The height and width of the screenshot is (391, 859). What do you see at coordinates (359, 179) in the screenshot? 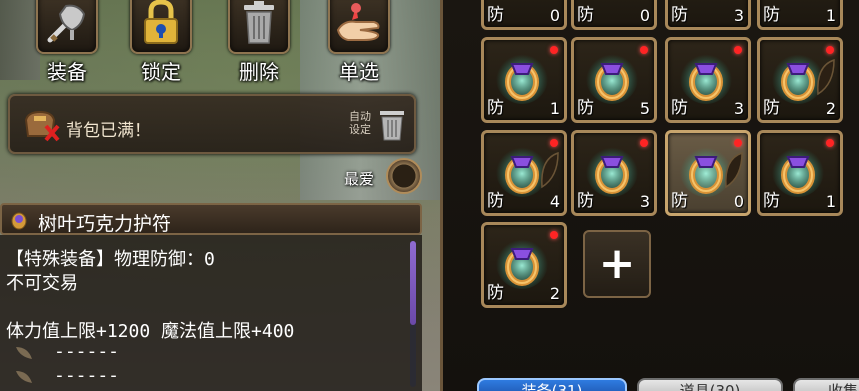
I see `favorite-label: 最爱` at bounding box center [359, 179].